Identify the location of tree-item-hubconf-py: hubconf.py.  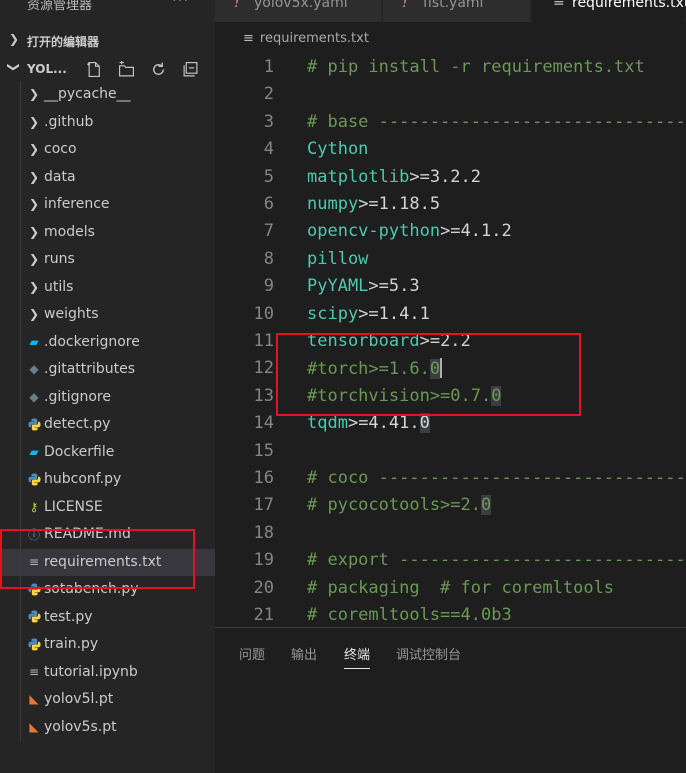
(107, 480).